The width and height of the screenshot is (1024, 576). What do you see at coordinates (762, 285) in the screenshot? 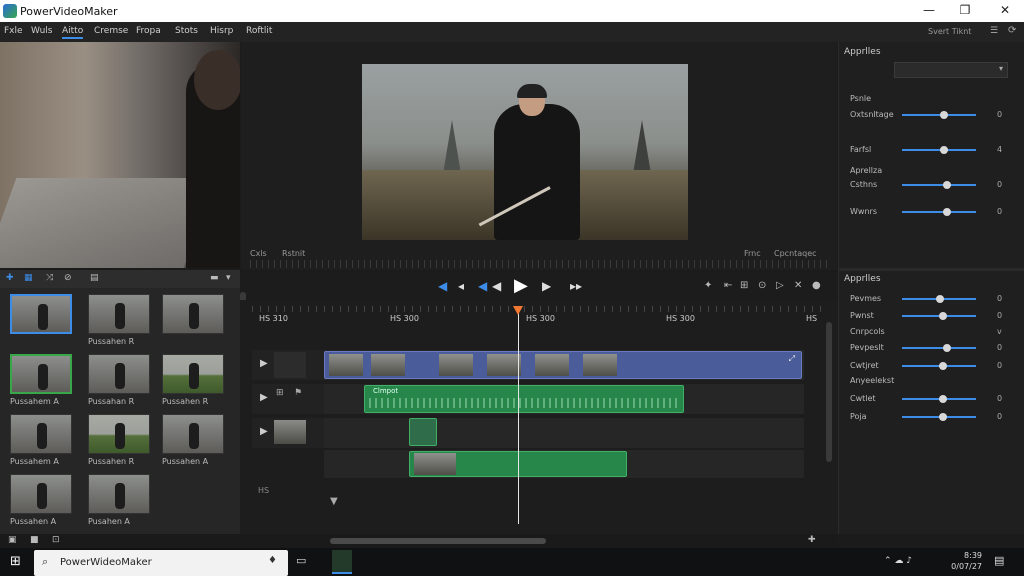
I see `snapshot-icon: ⊙` at bounding box center [762, 285].